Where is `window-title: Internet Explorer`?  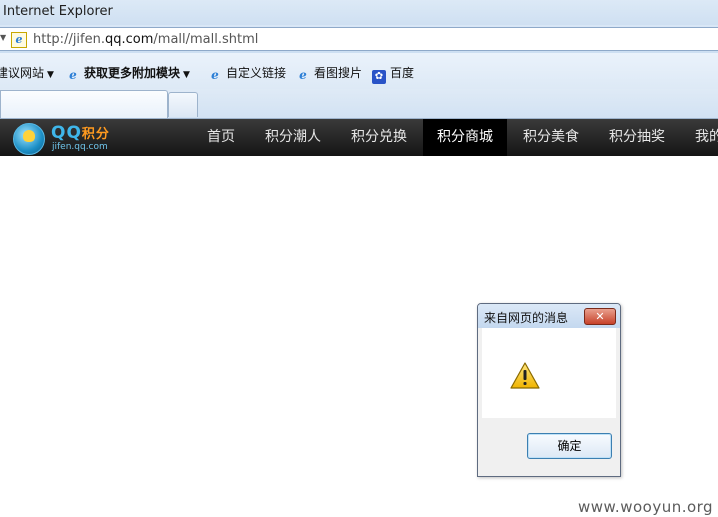
window-title: Internet Explorer is located at coordinates (58, 11).